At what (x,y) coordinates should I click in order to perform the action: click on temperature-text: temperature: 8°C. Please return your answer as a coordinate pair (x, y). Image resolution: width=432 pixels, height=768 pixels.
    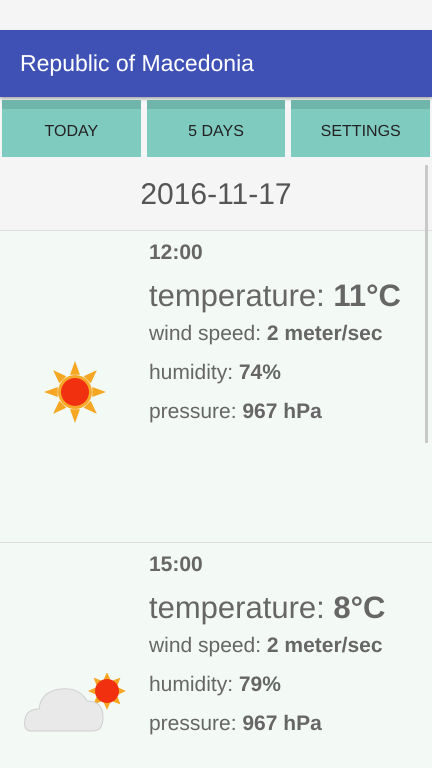
    Looking at the image, I should click on (267, 607).